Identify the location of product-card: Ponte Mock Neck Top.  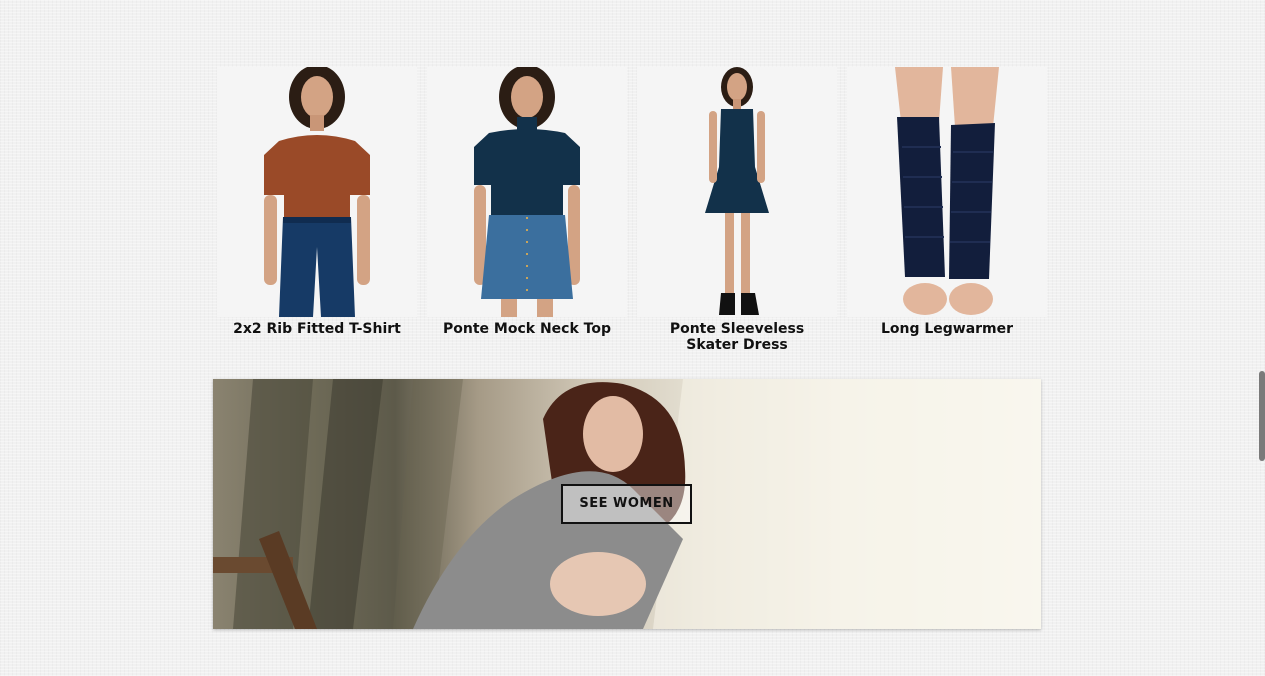
(527, 210).